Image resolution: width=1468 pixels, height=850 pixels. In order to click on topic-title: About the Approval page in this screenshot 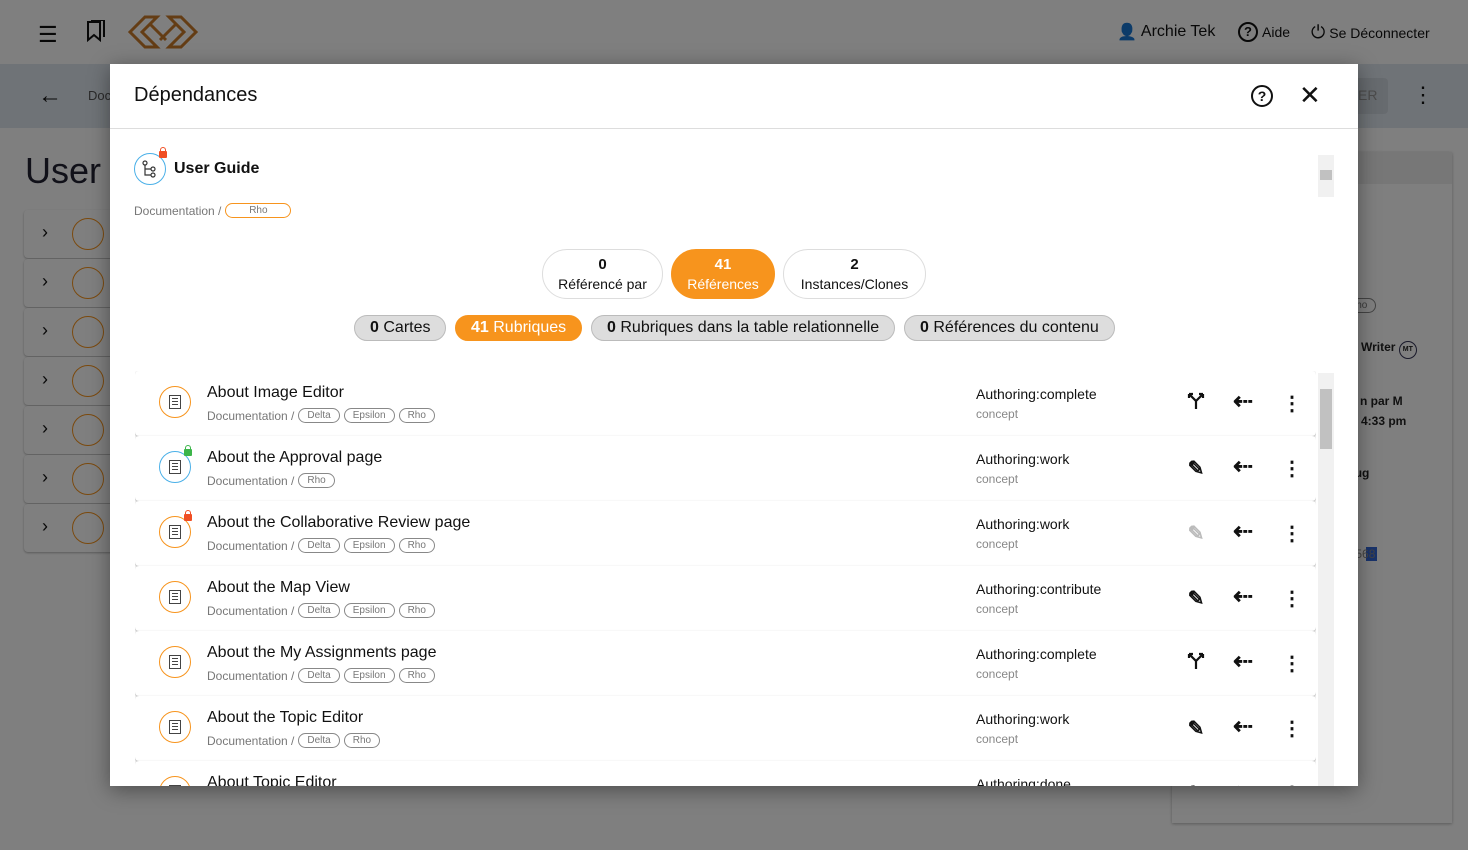, I will do `click(294, 458)`.